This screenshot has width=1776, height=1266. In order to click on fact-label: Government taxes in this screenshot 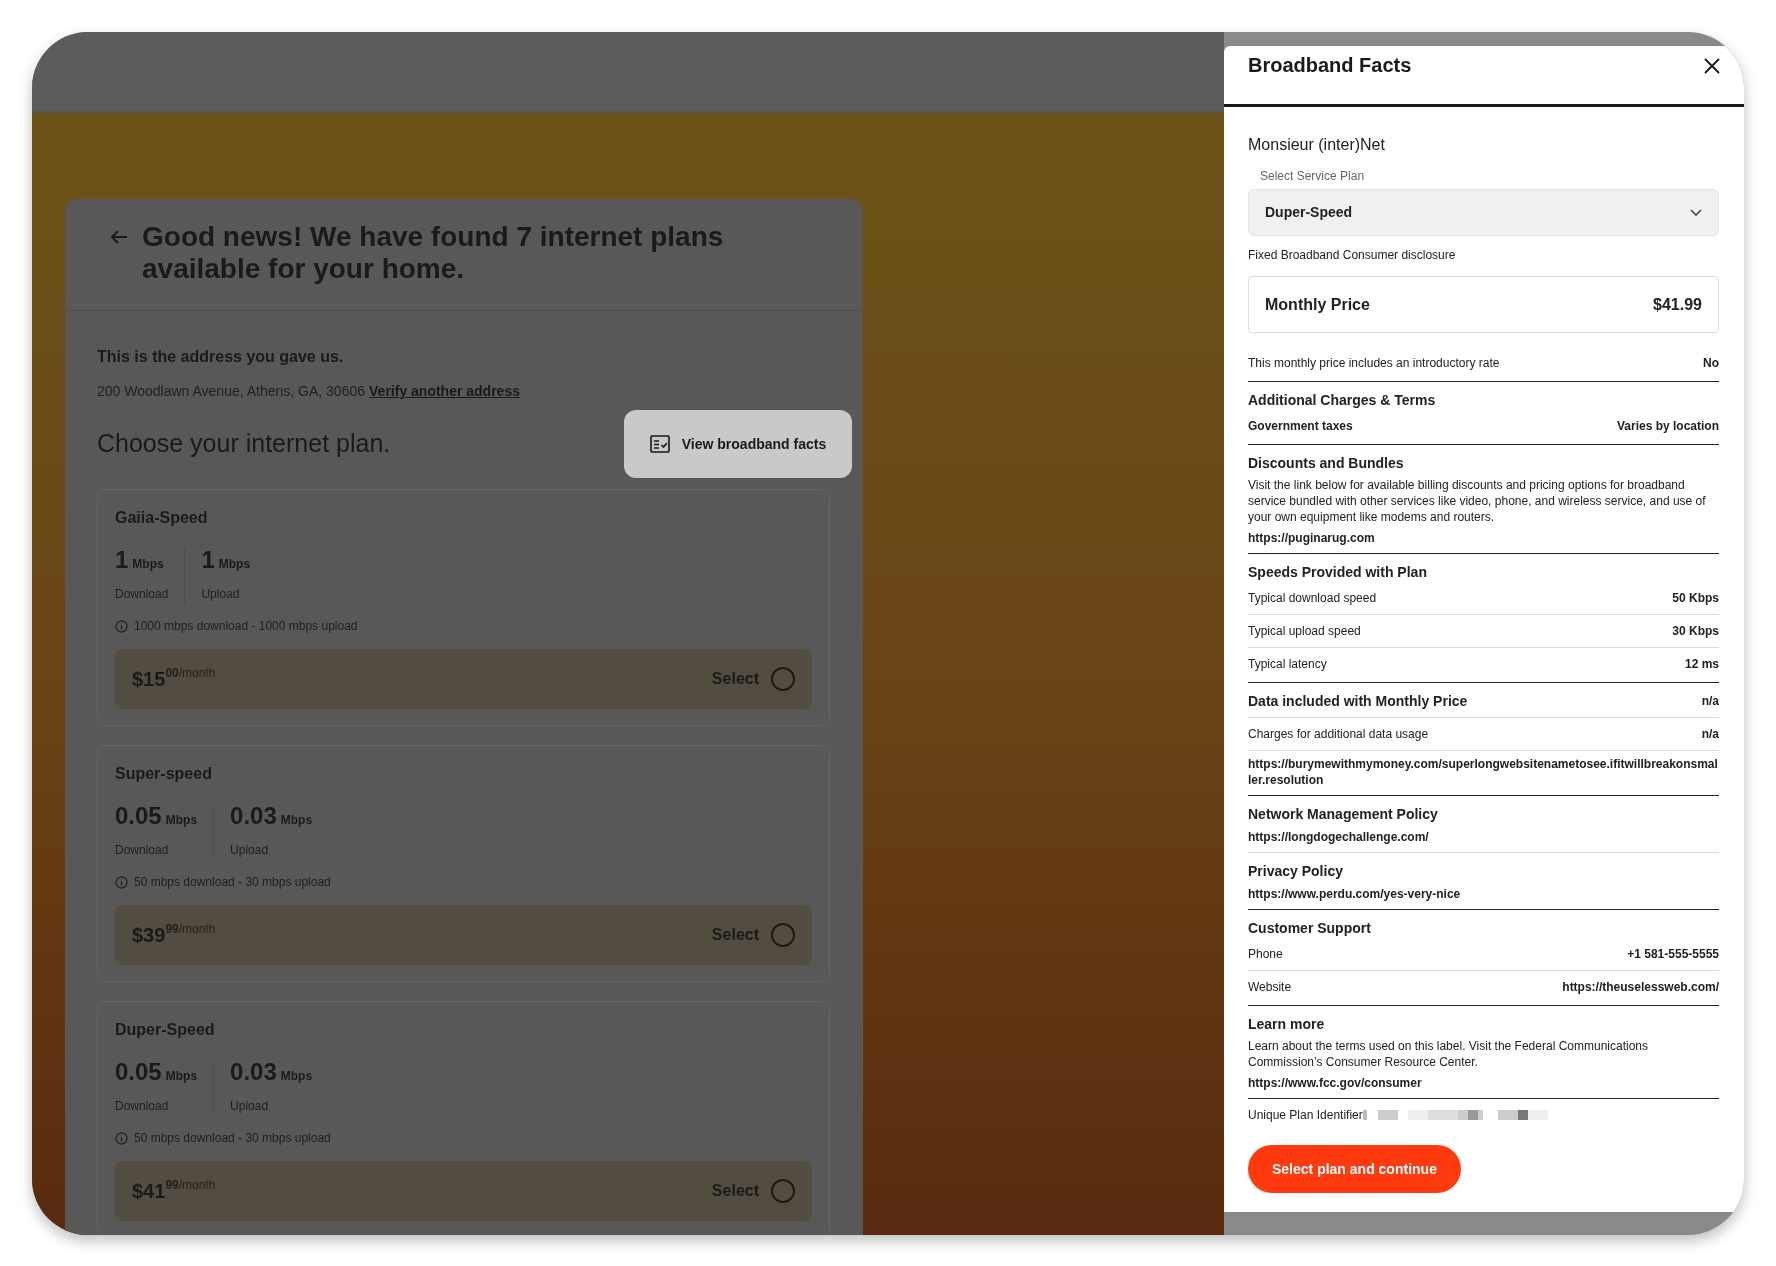, I will do `click(1300, 426)`.